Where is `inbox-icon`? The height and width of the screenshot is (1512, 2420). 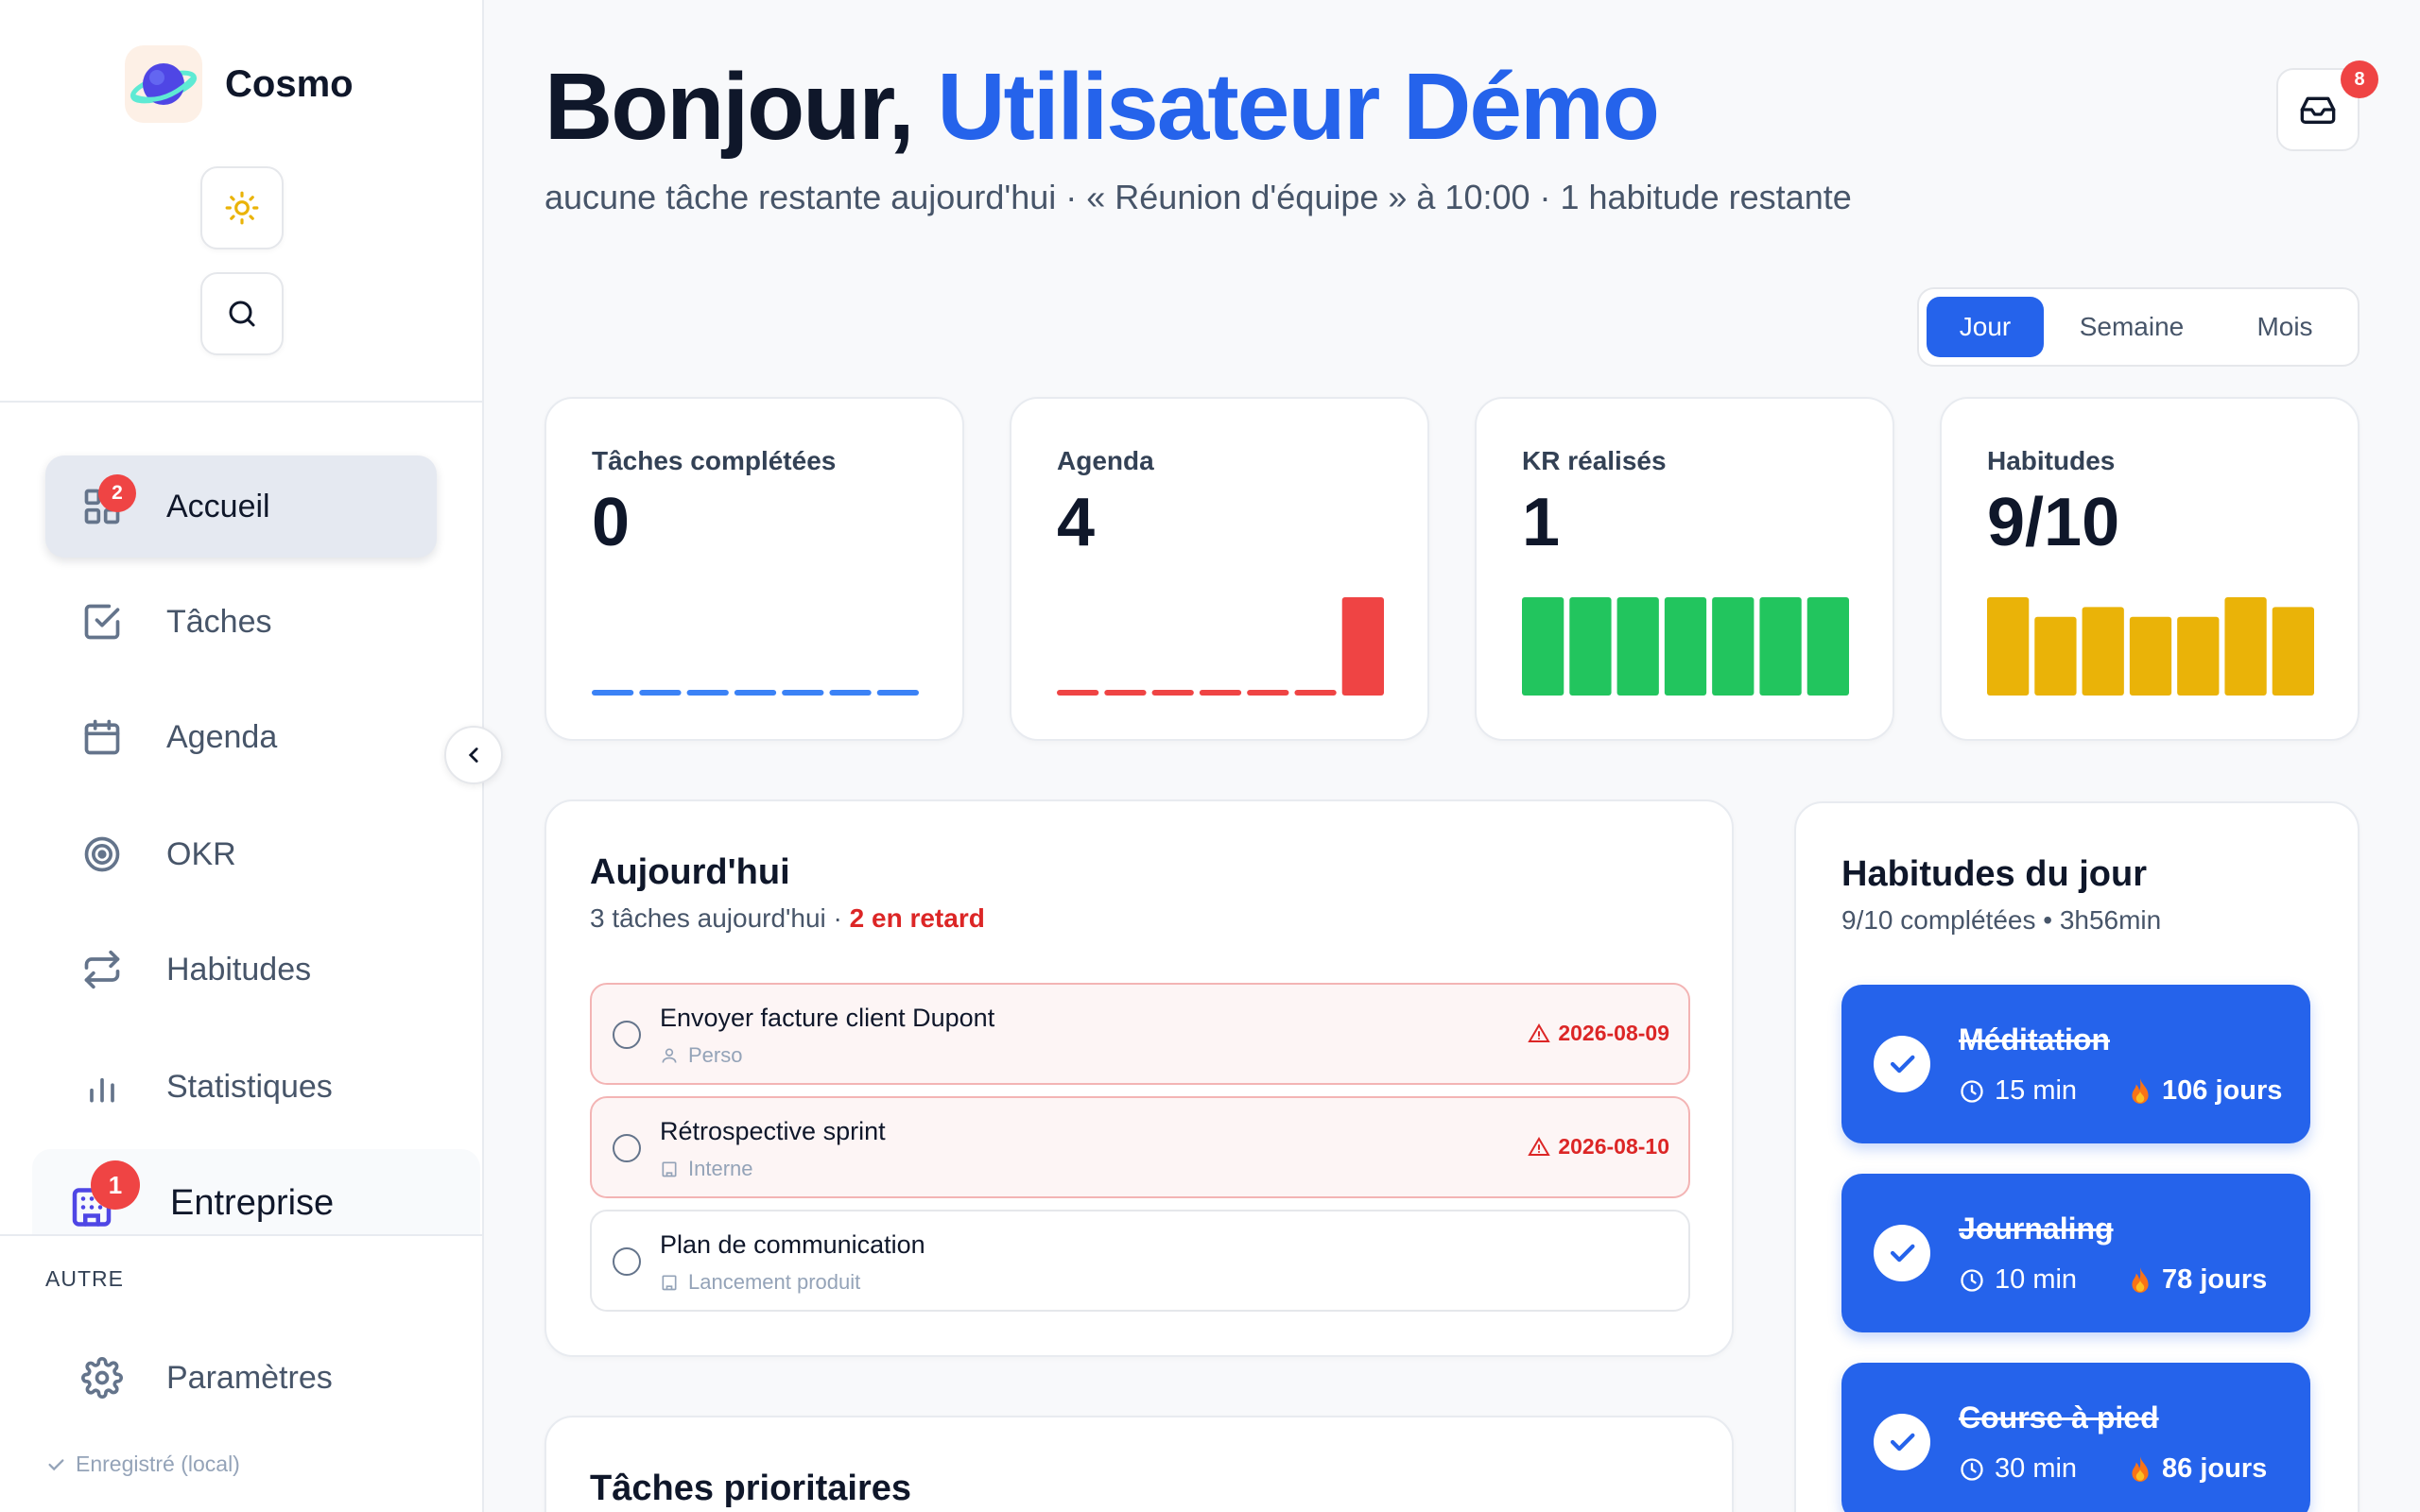
inbox-icon is located at coordinates (2318, 110).